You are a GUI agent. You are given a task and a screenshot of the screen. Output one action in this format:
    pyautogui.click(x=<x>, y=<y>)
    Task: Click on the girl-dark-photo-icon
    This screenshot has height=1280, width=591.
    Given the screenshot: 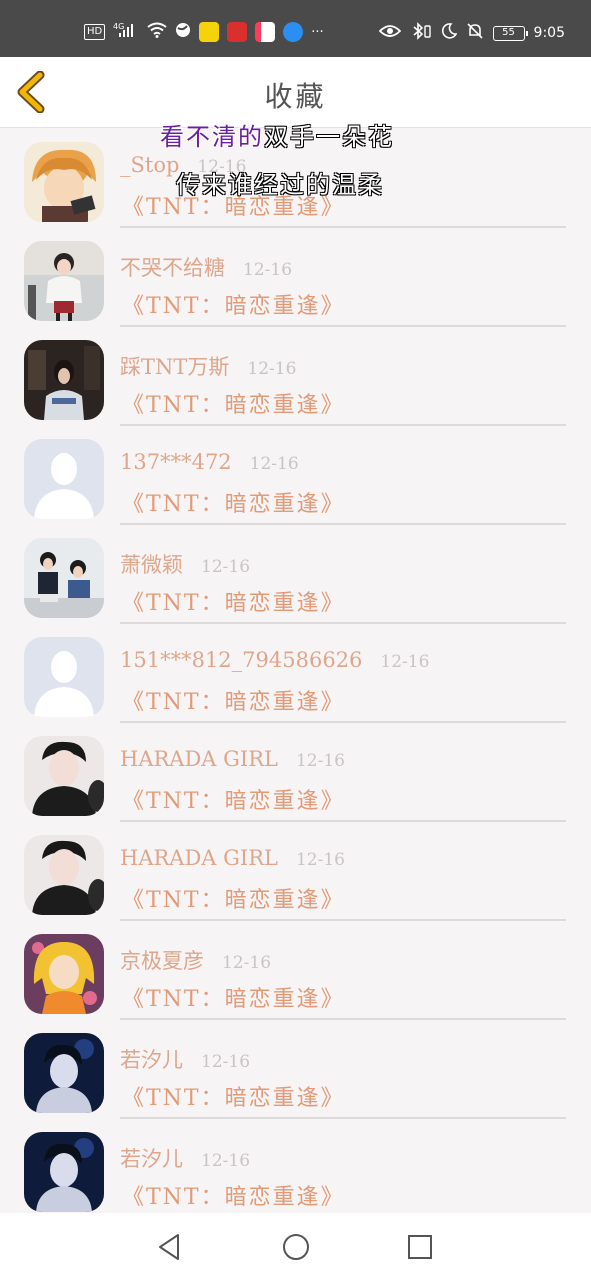 What is the action you would take?
    pyautogui.click(x=64, y=380)
    